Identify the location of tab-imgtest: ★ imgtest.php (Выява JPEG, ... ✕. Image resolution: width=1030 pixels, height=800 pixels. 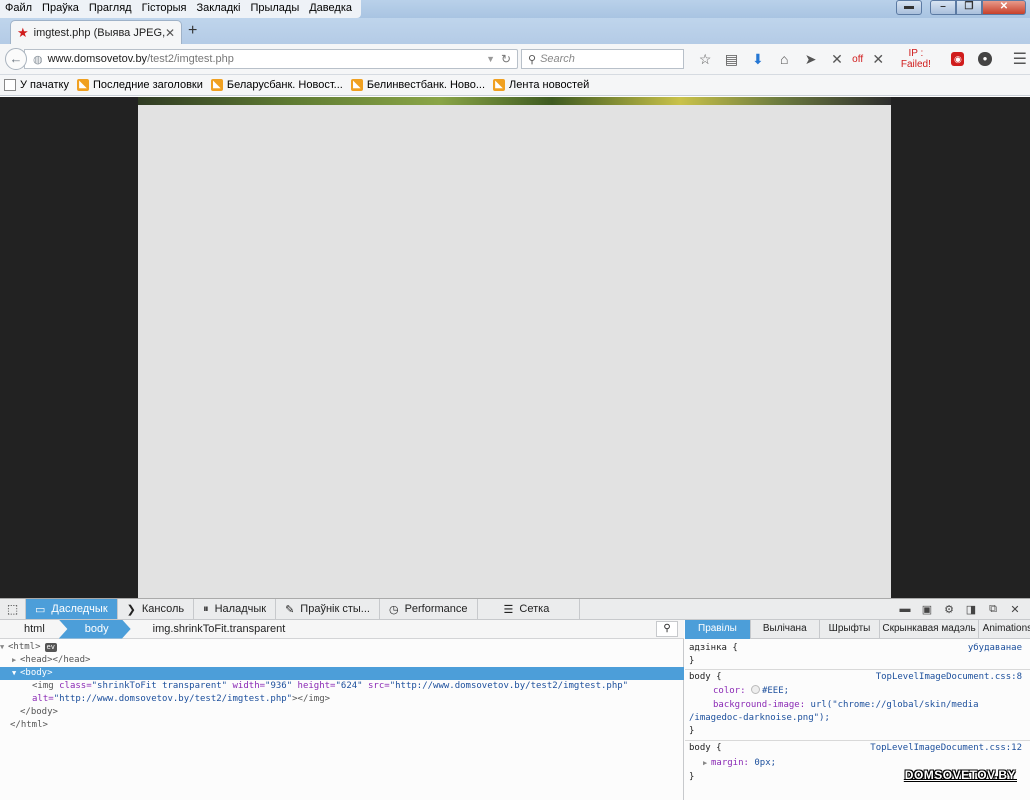
(96, 32).